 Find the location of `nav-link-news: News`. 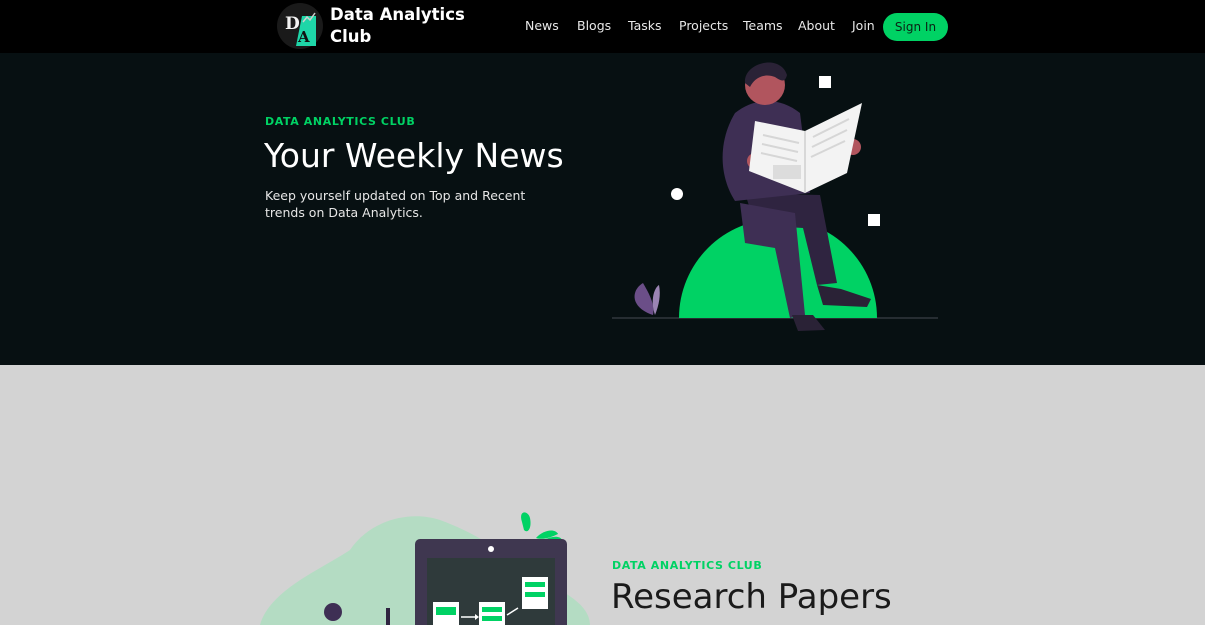

nav-link-news: News is located at coordinates (542, 25).